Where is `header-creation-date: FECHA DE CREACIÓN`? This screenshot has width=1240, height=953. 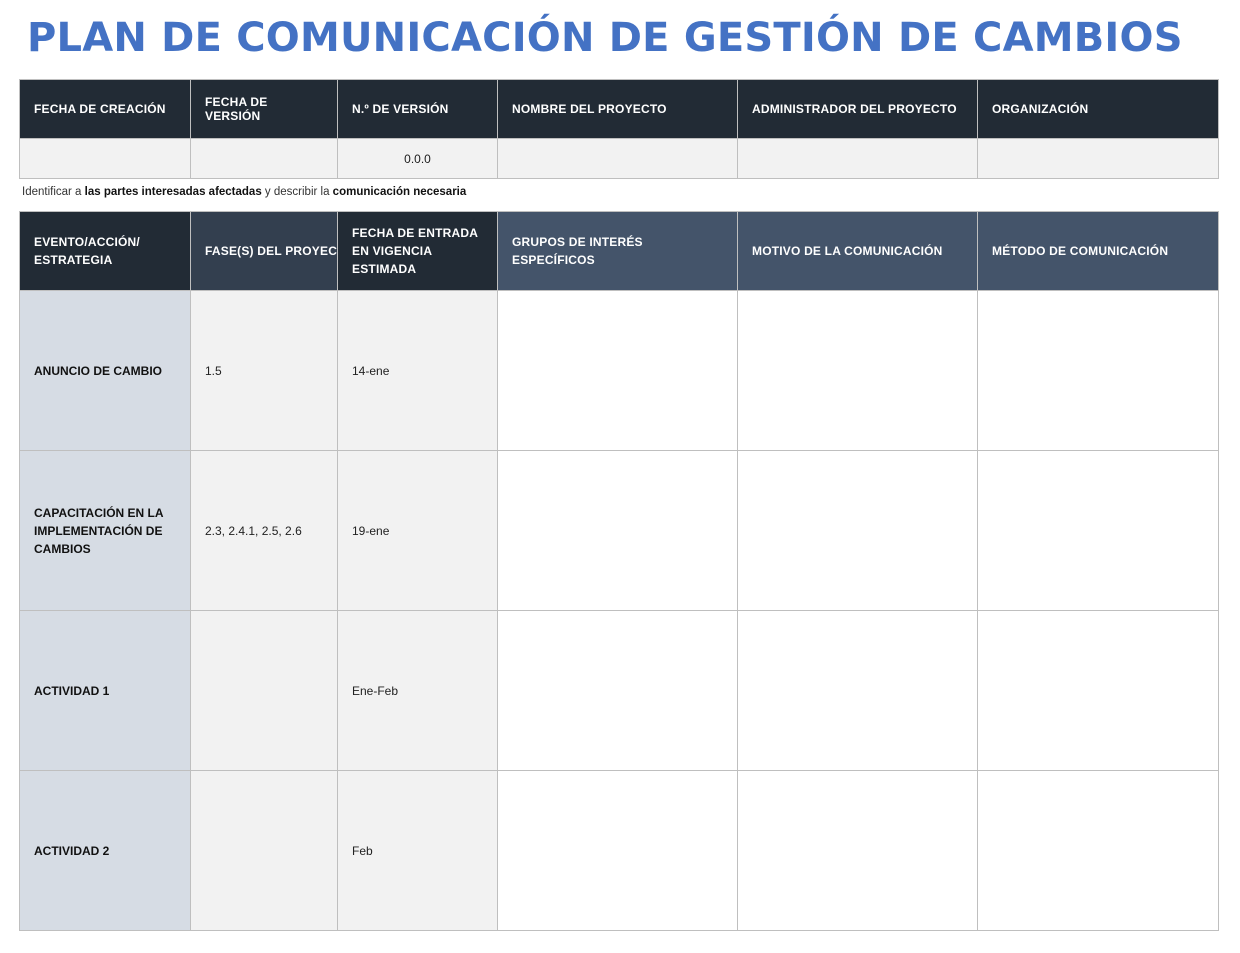 header-creation-date: FECHA DE CREACIÓN is located at coordinates (105, 109).